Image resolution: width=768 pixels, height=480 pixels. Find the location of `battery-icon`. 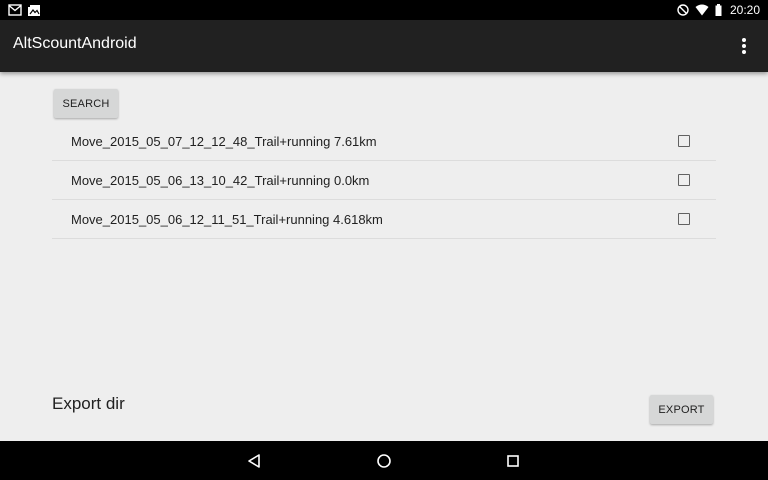

battery-icon is located at coordinates (718, 10).